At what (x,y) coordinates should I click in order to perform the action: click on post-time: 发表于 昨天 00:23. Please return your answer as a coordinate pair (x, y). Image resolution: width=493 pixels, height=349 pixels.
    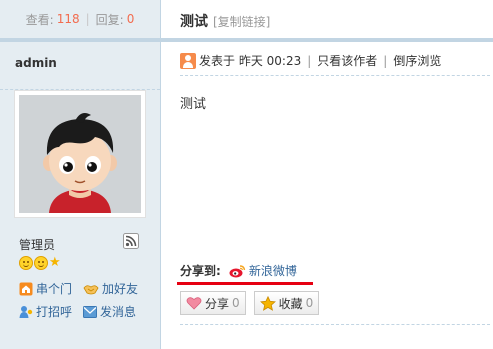
    Looking at the image, I should click on (250, 61).